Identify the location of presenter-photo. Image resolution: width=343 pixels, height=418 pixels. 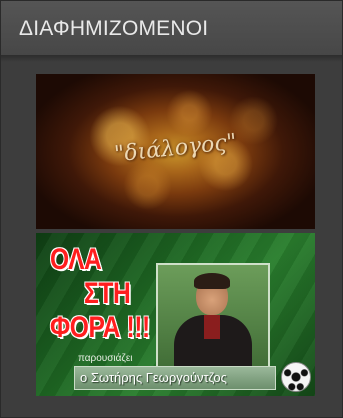
(213, 319).